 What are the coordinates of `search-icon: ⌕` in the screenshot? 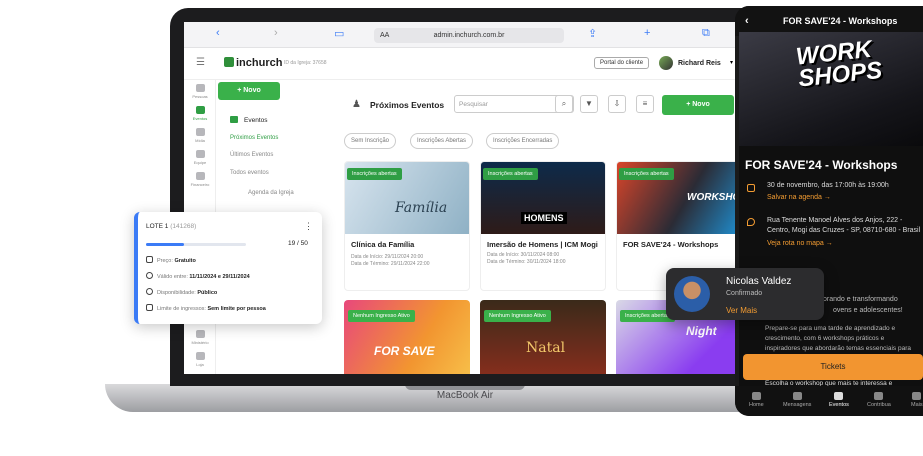 It's located at (564, 104).